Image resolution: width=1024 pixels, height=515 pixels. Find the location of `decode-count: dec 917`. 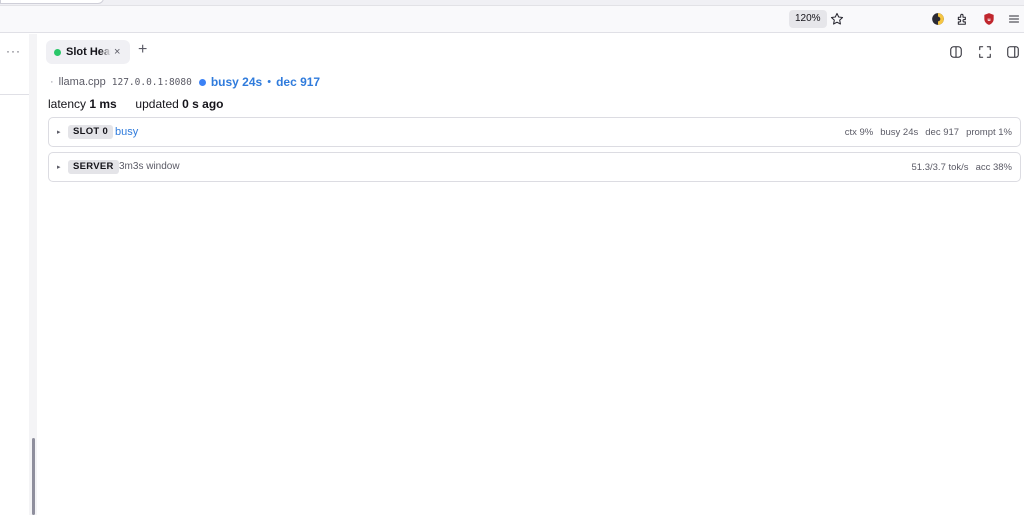

decode-count: dec 917 is located at coordinates (298, 82).